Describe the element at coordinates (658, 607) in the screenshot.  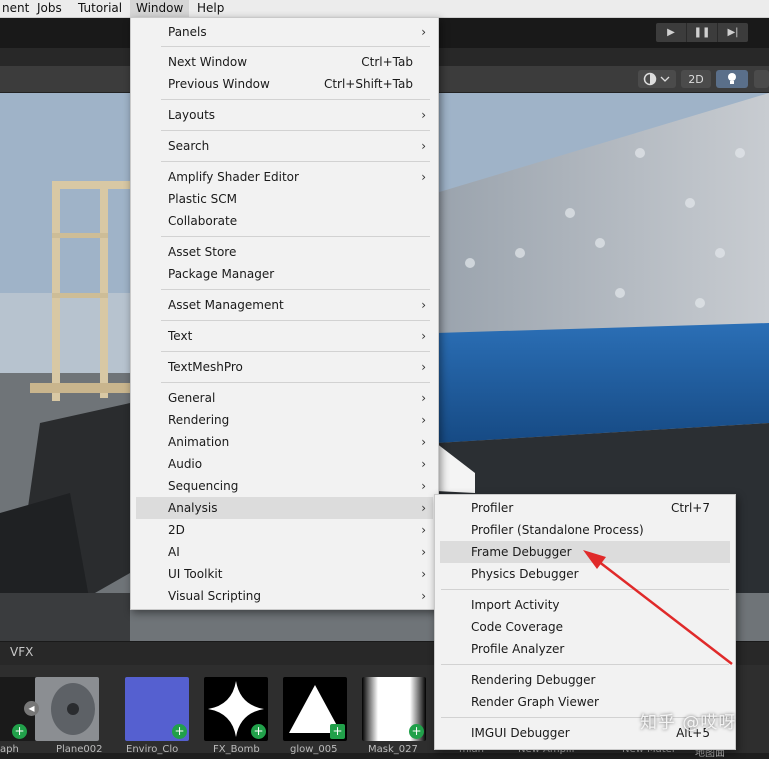
I see `annotation-arrow` at that location.